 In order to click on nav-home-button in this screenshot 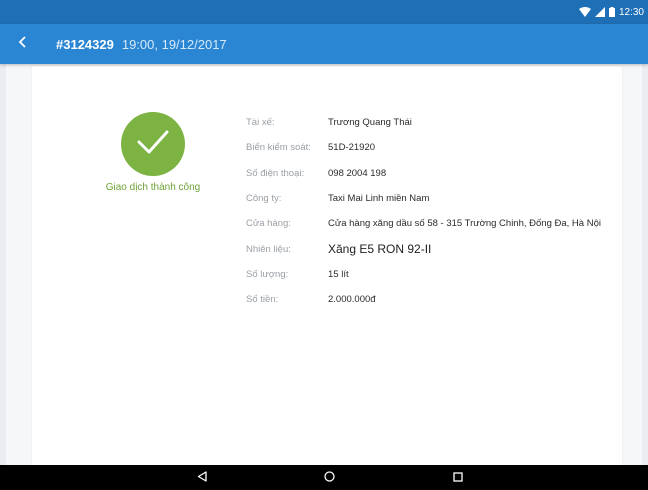, I will do `click(329, 477)`.